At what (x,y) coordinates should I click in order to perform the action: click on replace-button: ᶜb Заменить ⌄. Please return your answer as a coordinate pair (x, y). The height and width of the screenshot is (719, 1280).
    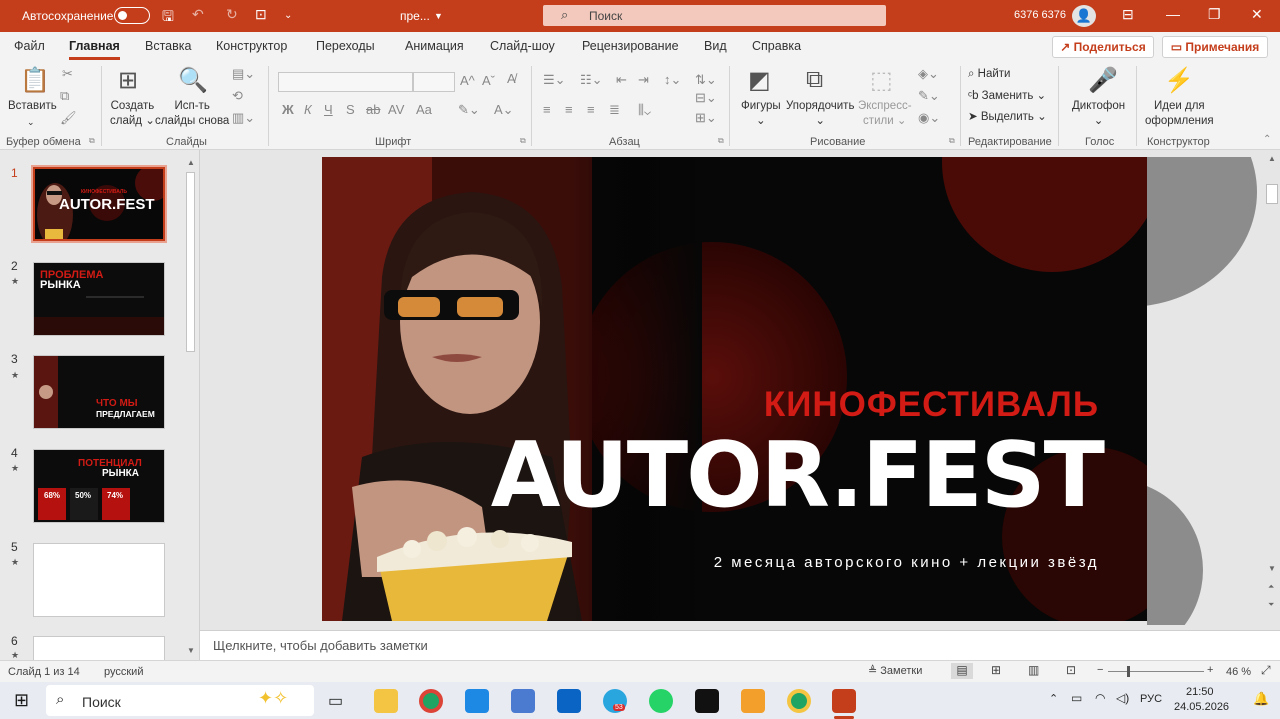
    Looking at the image, I should click on (1007, 96).